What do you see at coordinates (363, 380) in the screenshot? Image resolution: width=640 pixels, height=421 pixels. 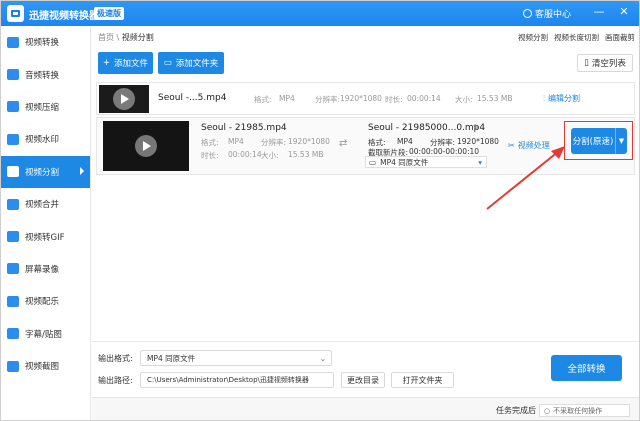 I see `change-directory-button: 更改目录` at bounding box center [363, 380].